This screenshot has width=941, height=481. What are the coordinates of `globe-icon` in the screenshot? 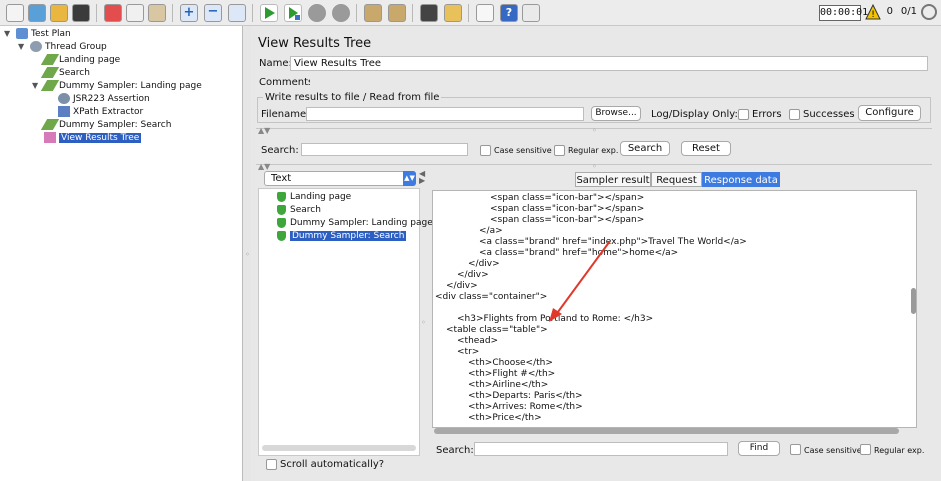 It's located at (929, 12).